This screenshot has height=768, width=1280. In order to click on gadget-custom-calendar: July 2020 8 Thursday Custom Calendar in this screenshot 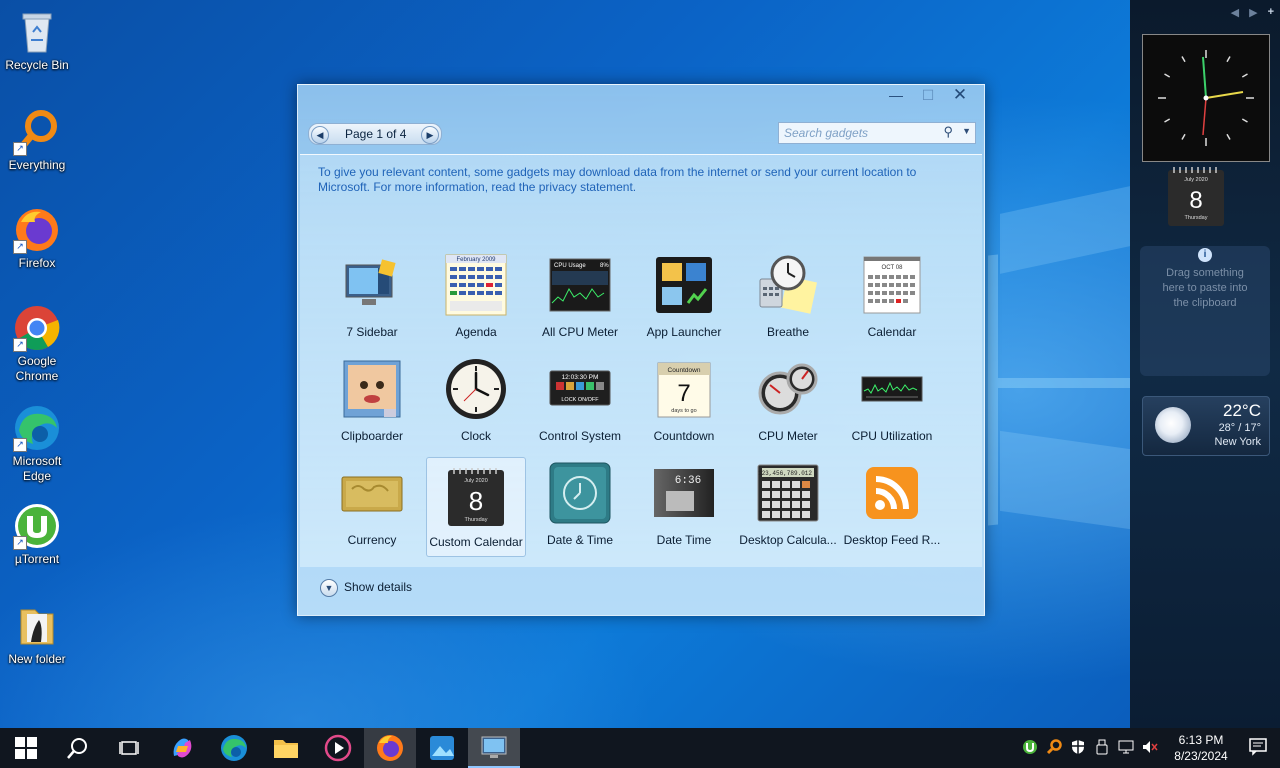, I will do `click(476, 507)`.